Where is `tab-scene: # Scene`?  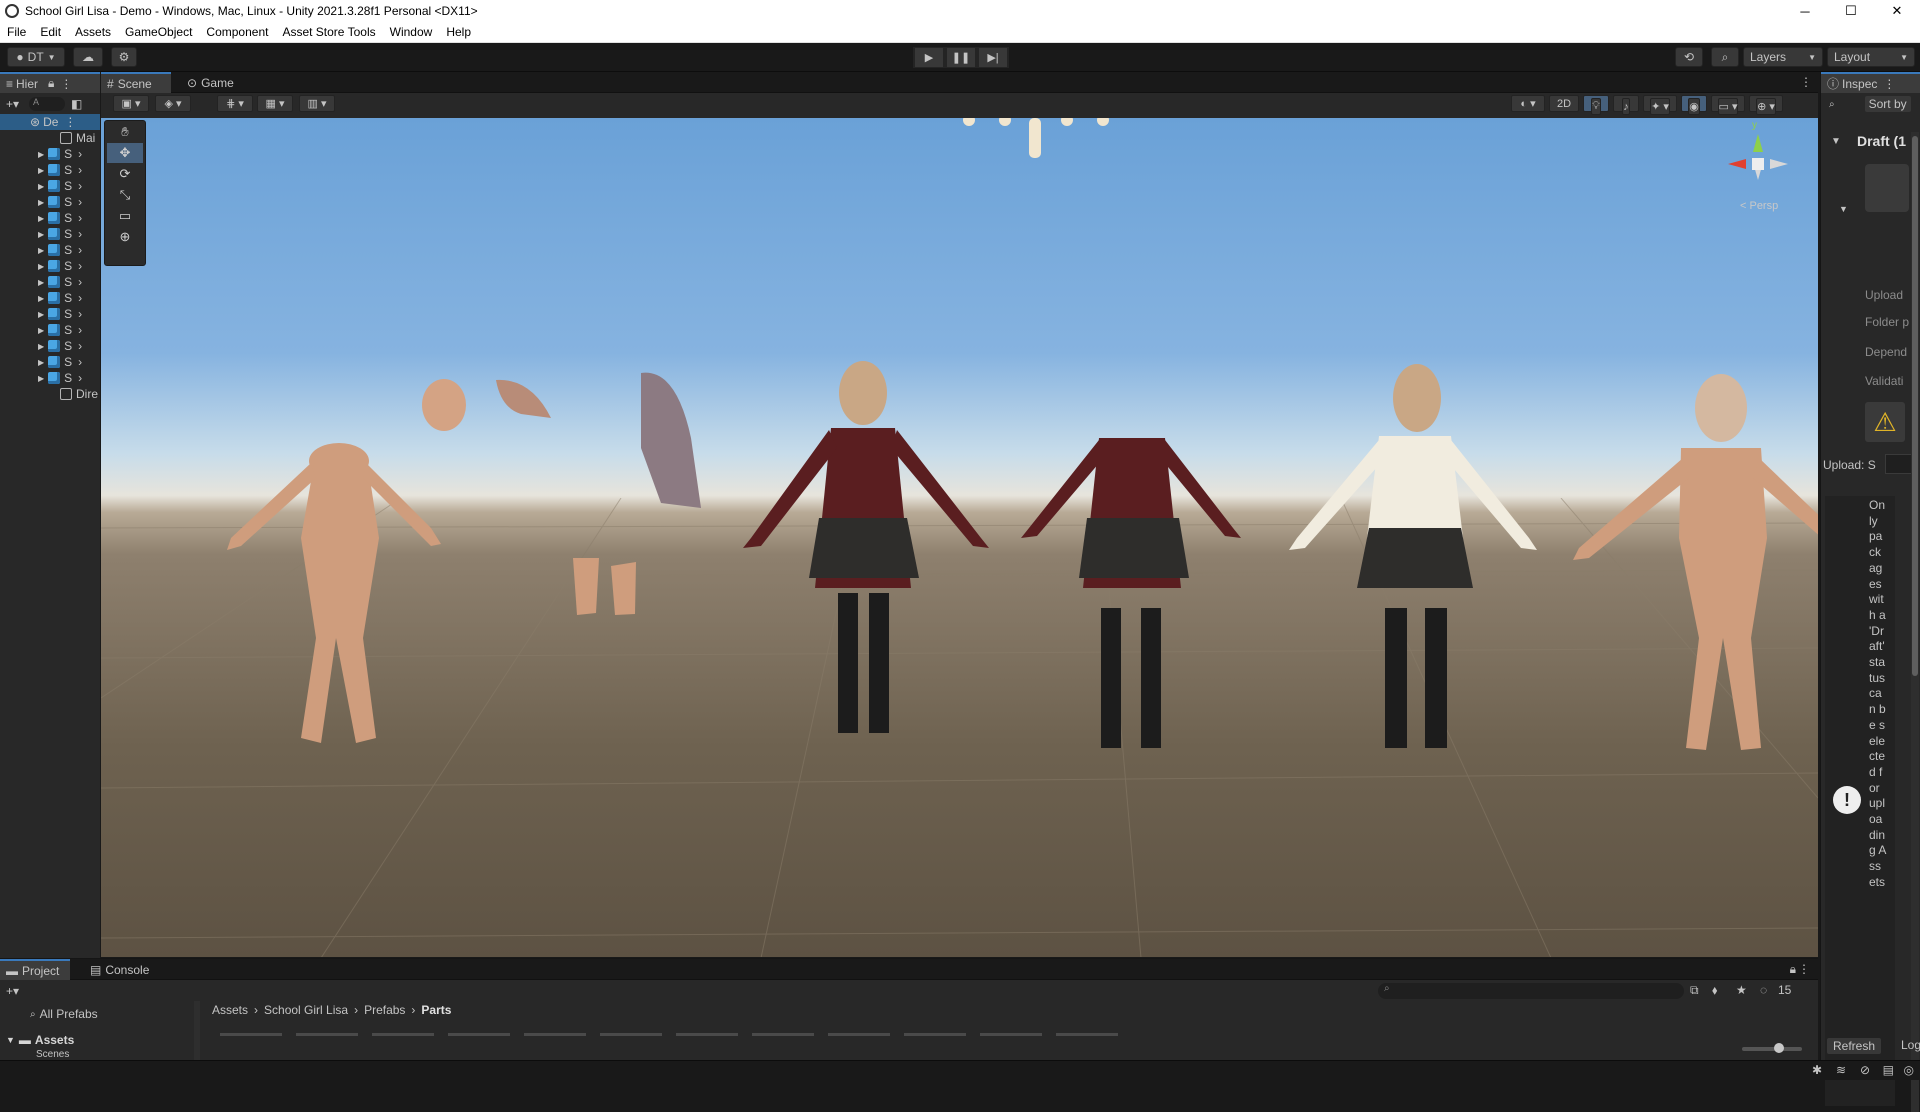
tab-scene: # Scene is located at coordinates (136, 82).